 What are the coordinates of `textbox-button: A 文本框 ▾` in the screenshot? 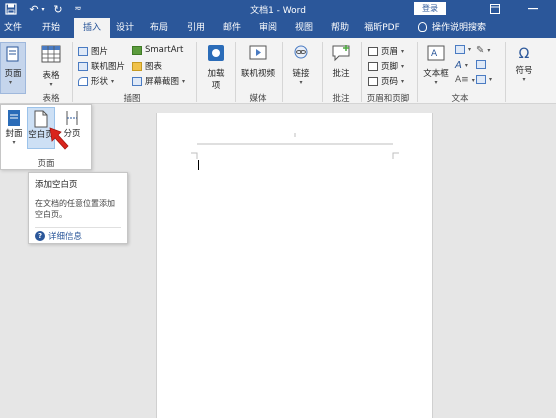 It's located at (436, 65).